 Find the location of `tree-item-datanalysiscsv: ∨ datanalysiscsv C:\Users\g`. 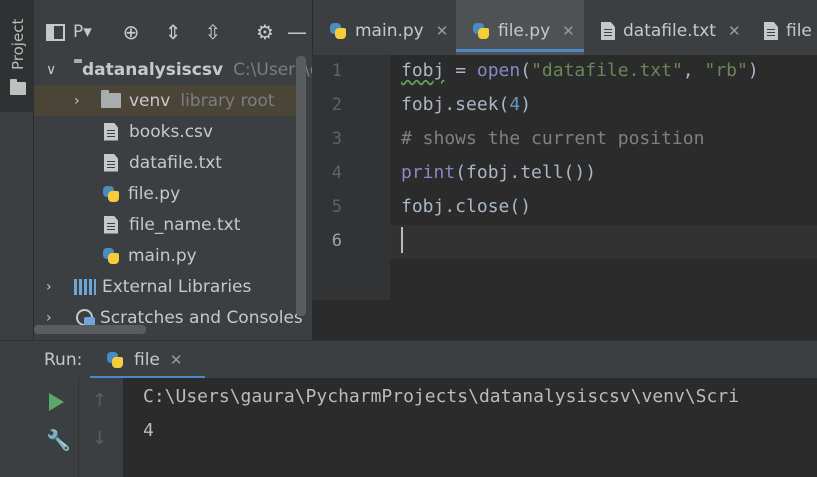

tree-item-datanalysiscsv: ∨ datanalysiscsv C:\Users\g is located at coordinates (177, 69).